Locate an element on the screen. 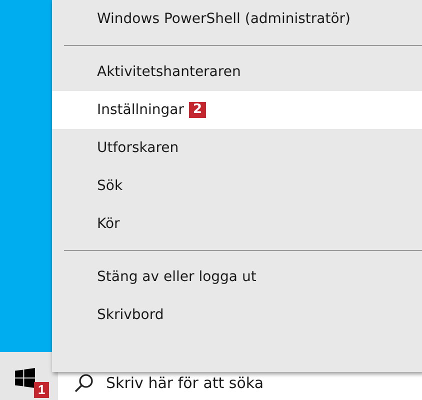 Image resolution: width=422 pixels, height=400 pixels. menu-item: Skrivbord is located at coordinates (237, 315).